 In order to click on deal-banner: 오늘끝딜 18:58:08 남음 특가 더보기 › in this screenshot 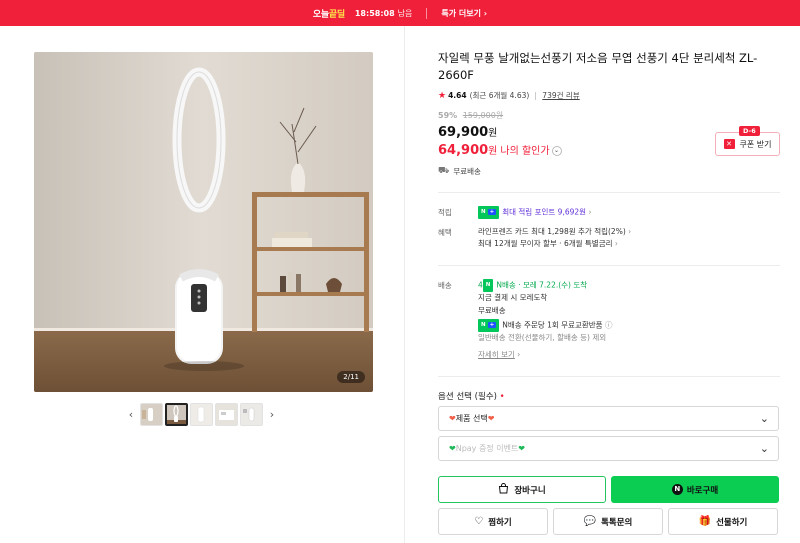, I will do `click(400, 13)`.